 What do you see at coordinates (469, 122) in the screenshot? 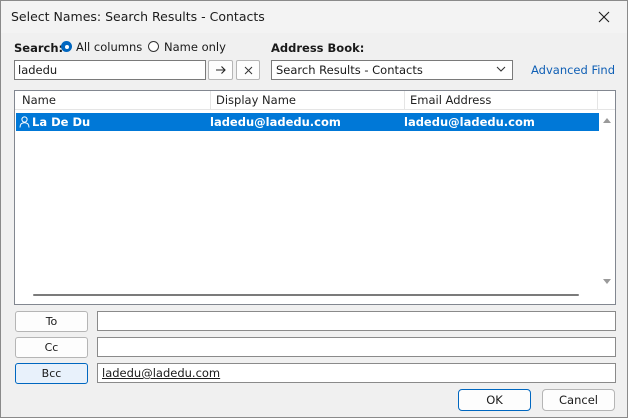
I see `row-email: ladedu@ladedu.com` at bounding box center [469, 122].